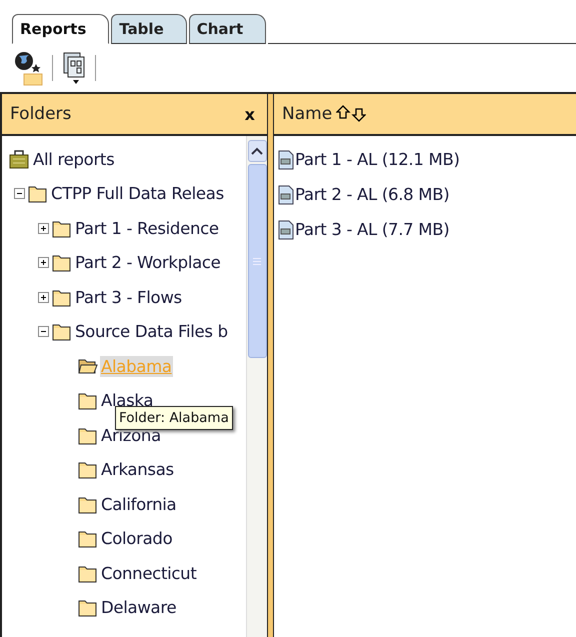 The image size is (576, 637). Describe the element at coordinates (256, 386) in the screenshot. I see `scrollbar` at that location.